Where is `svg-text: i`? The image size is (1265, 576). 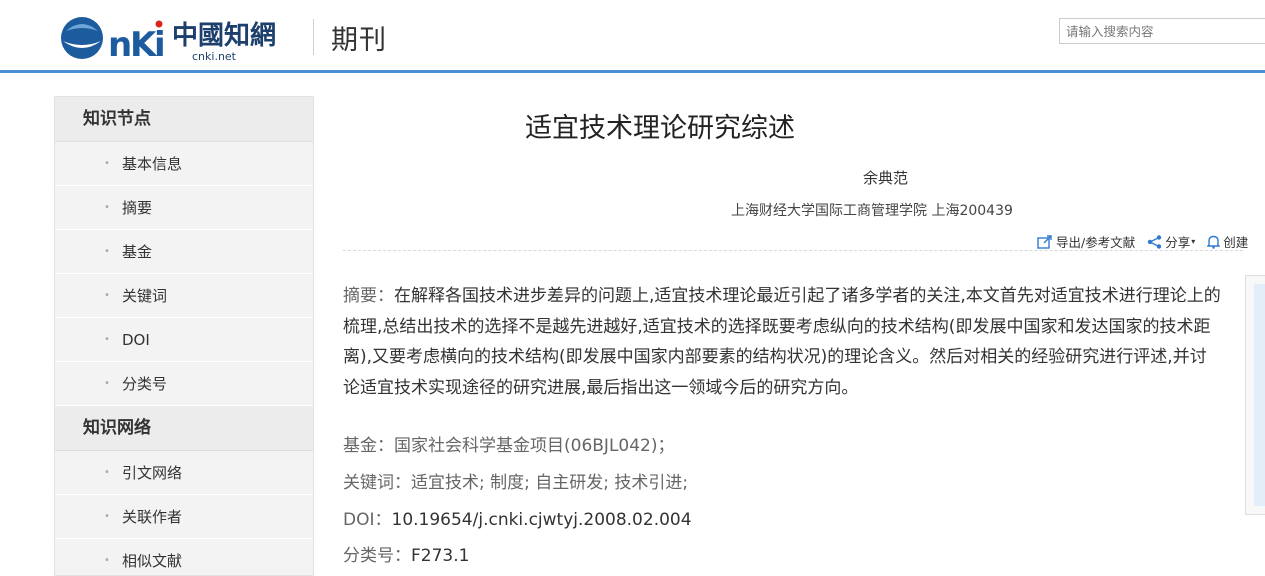
svg-text: i is located at coordinates (160, 44).